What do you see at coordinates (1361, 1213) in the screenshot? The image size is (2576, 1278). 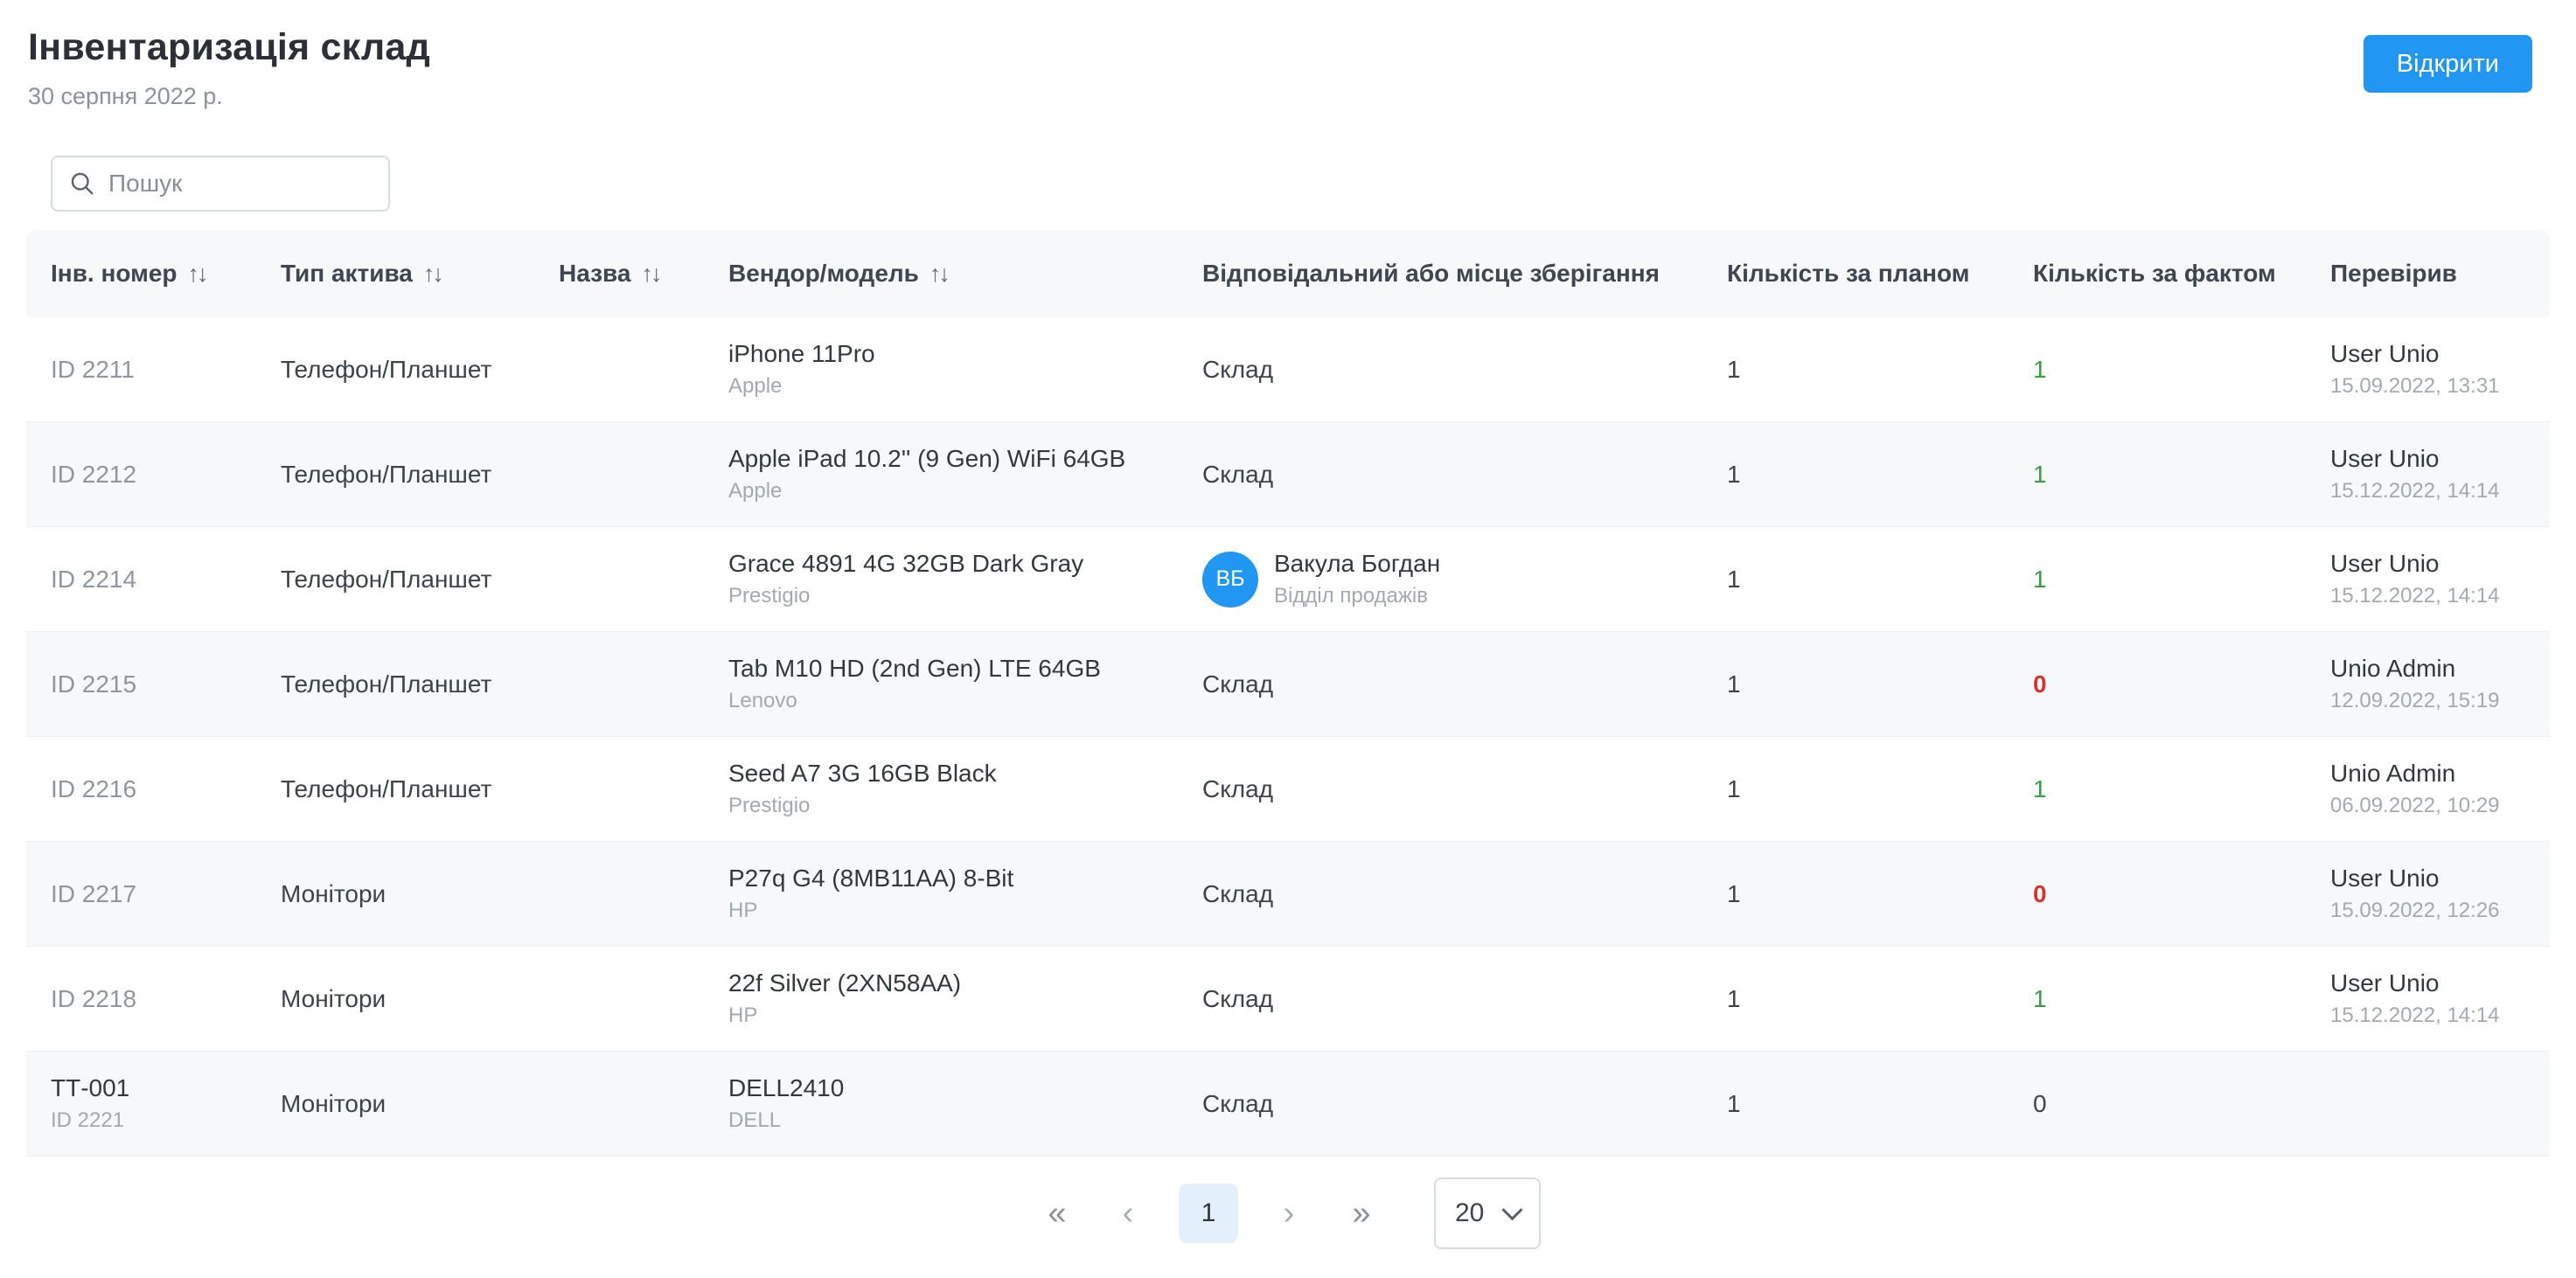 I see `pagination-last-button: »` at bounding box center [1361, 1213].